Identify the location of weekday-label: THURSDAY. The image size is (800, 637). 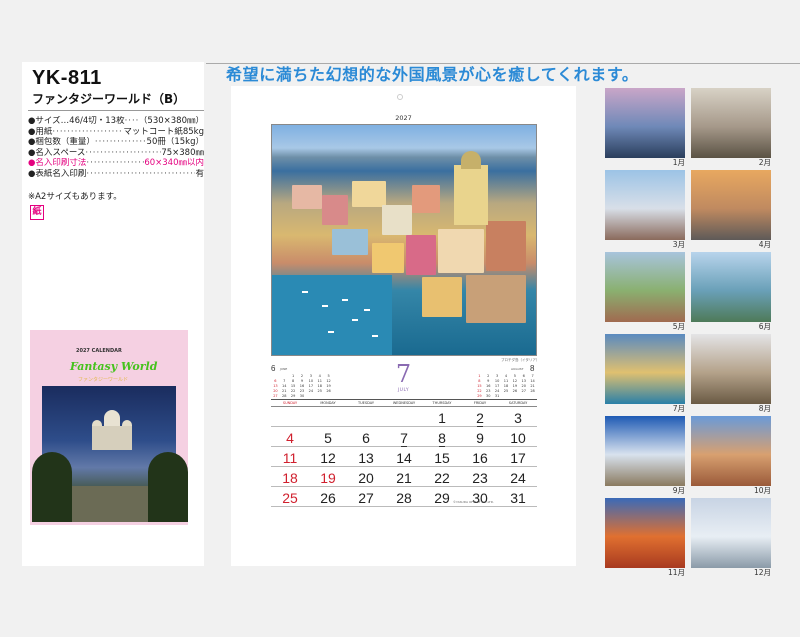
(442, 403).